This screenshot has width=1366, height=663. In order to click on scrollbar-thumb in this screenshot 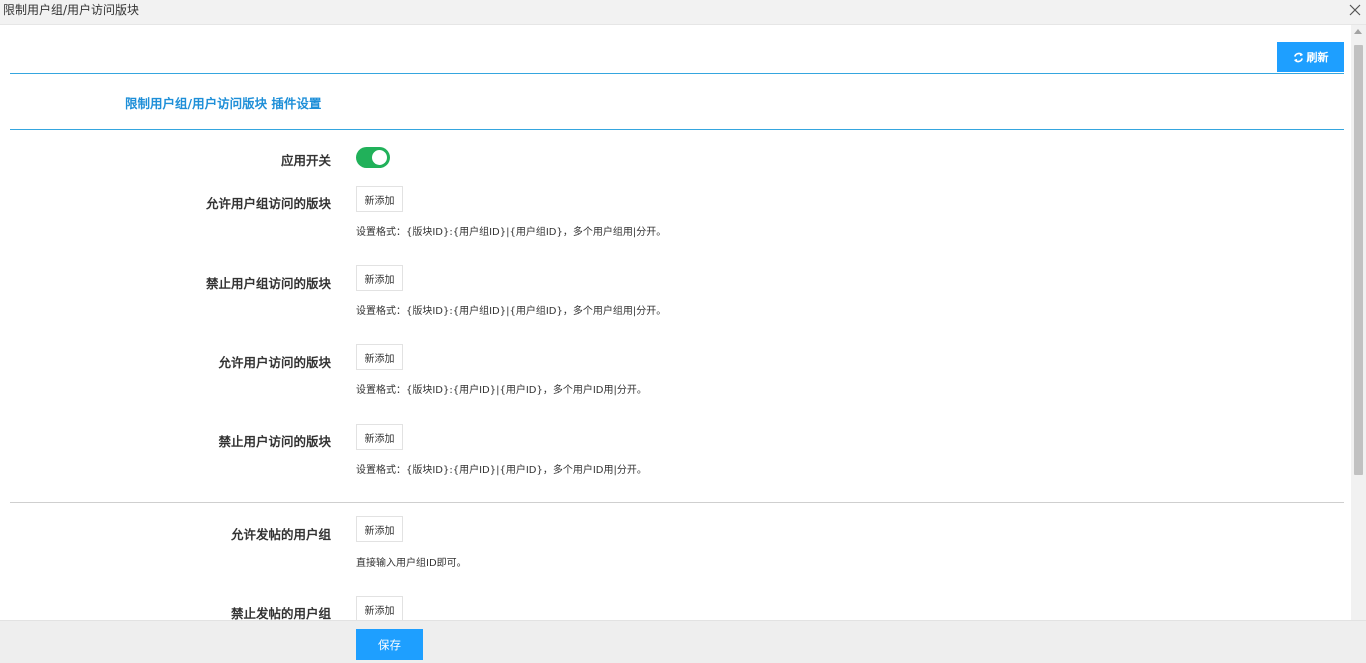, I will do `click(1358, 260)`.